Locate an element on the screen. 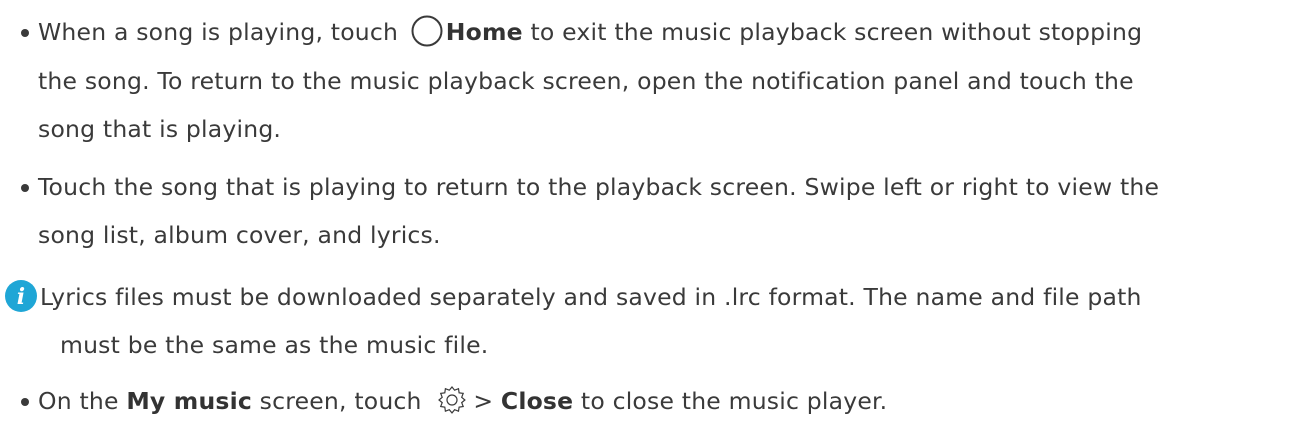  info-icon: i is located at coordinates (21, 296).